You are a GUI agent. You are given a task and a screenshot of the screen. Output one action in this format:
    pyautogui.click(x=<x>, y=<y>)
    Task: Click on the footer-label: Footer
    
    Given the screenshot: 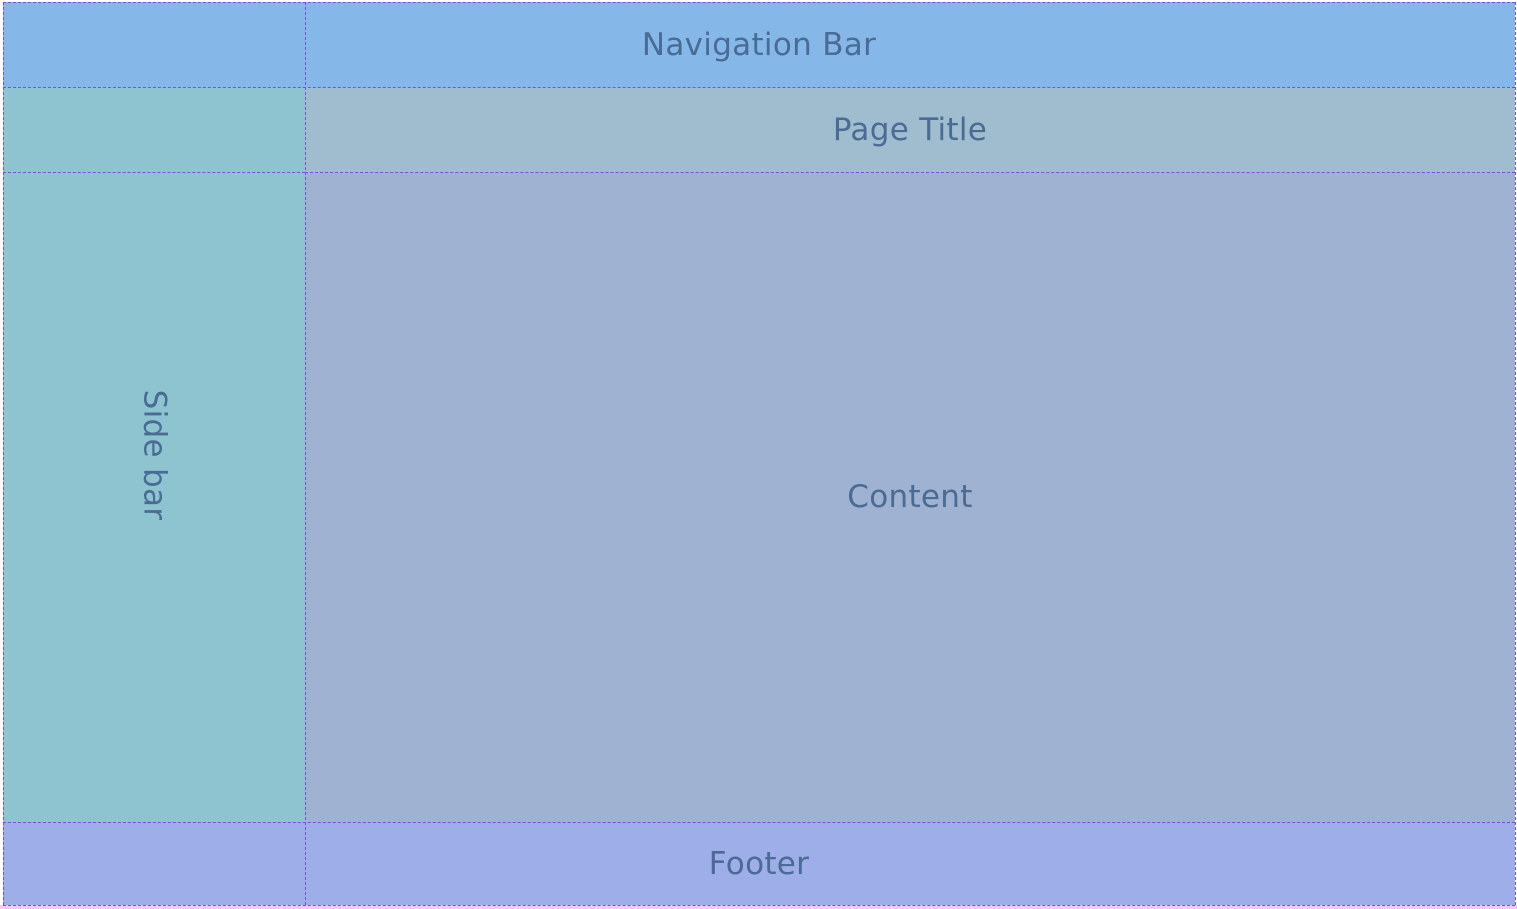 What is the action you would take?
    pyautogui.click(x=759, y=863)
    